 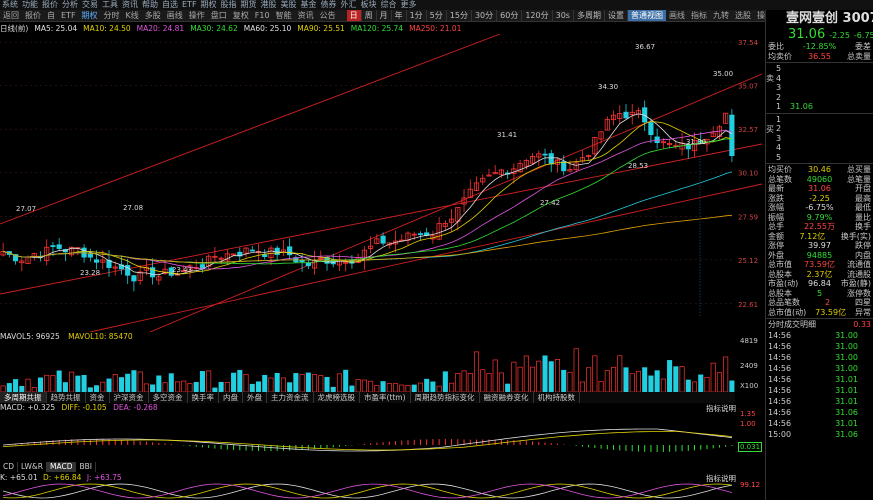 What do you see at coordinates (112, 15) in the screenshot?
I see `toolbar-button: 分时` at bounding box center [112, 15].